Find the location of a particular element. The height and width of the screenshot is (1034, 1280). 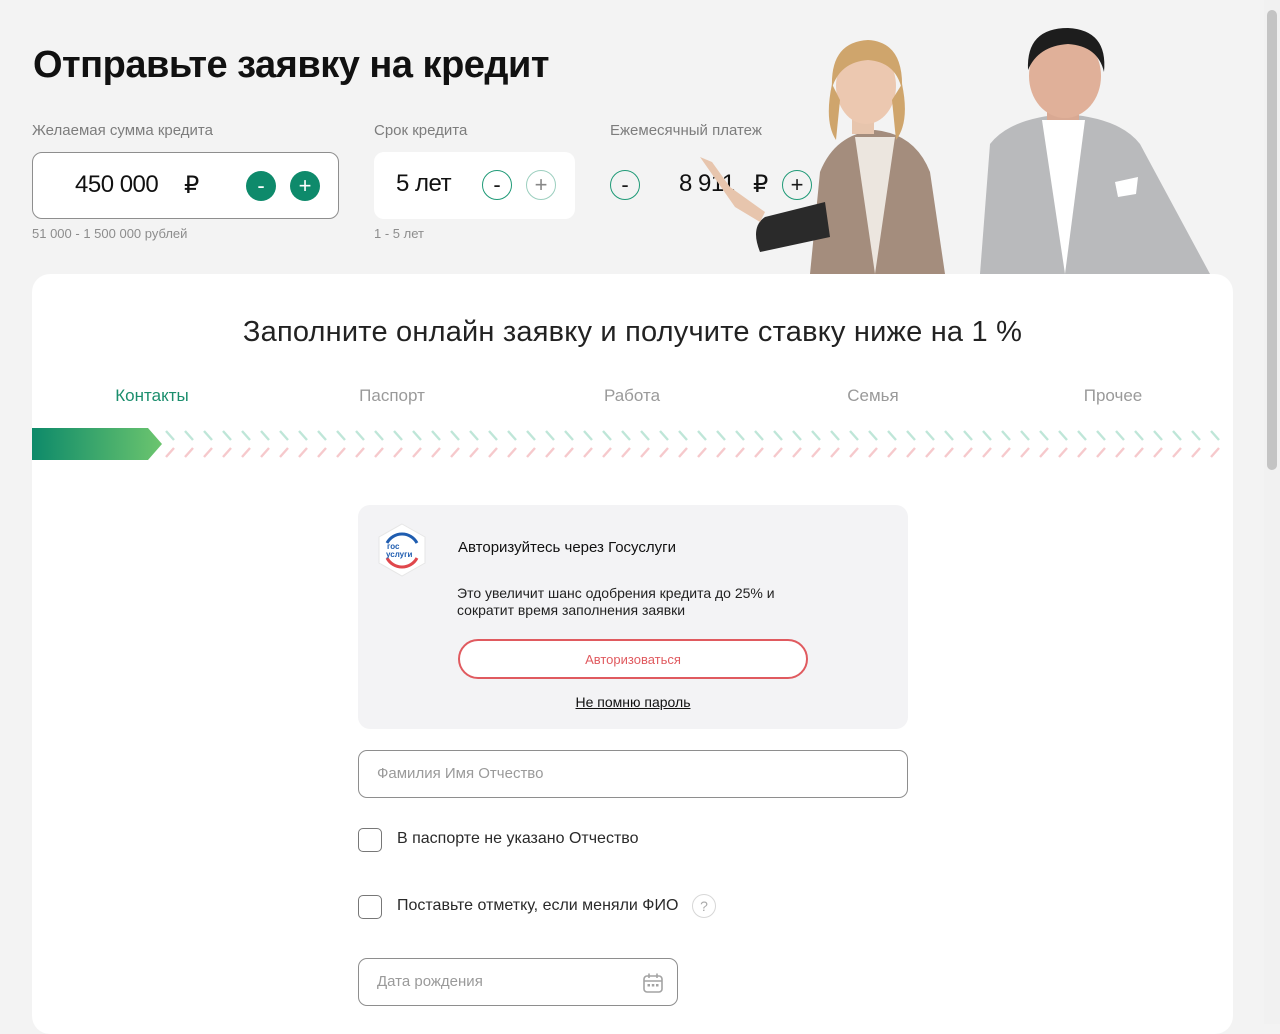

step-other: Прочее is located at coordinates (1113, 396).